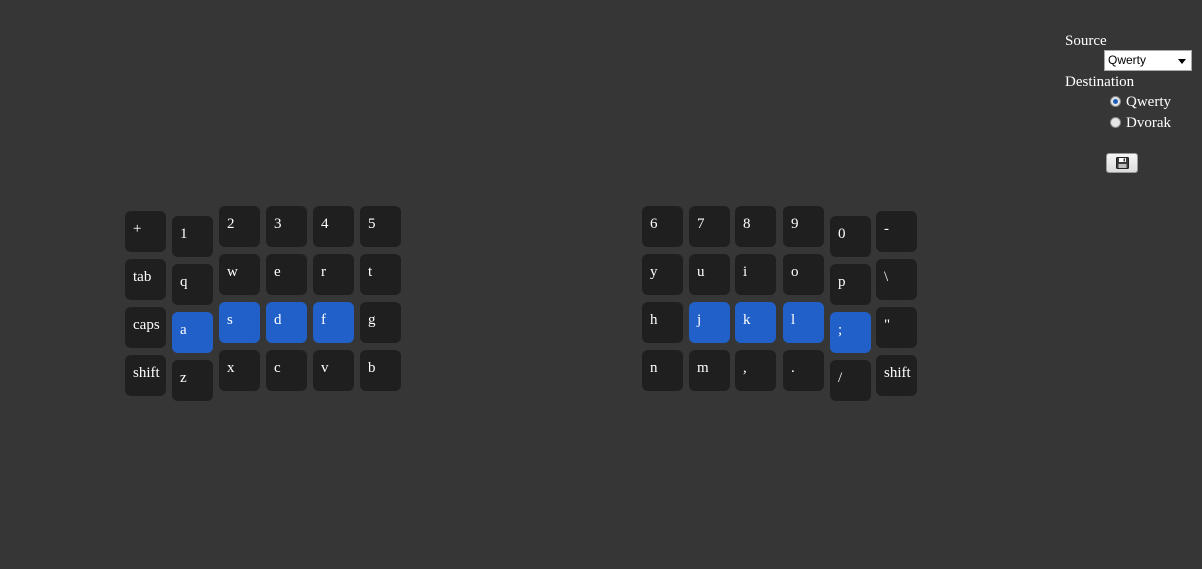  Describe the element at coordinates (145, 327) in the screenshot. I see `key: caps` at that location.